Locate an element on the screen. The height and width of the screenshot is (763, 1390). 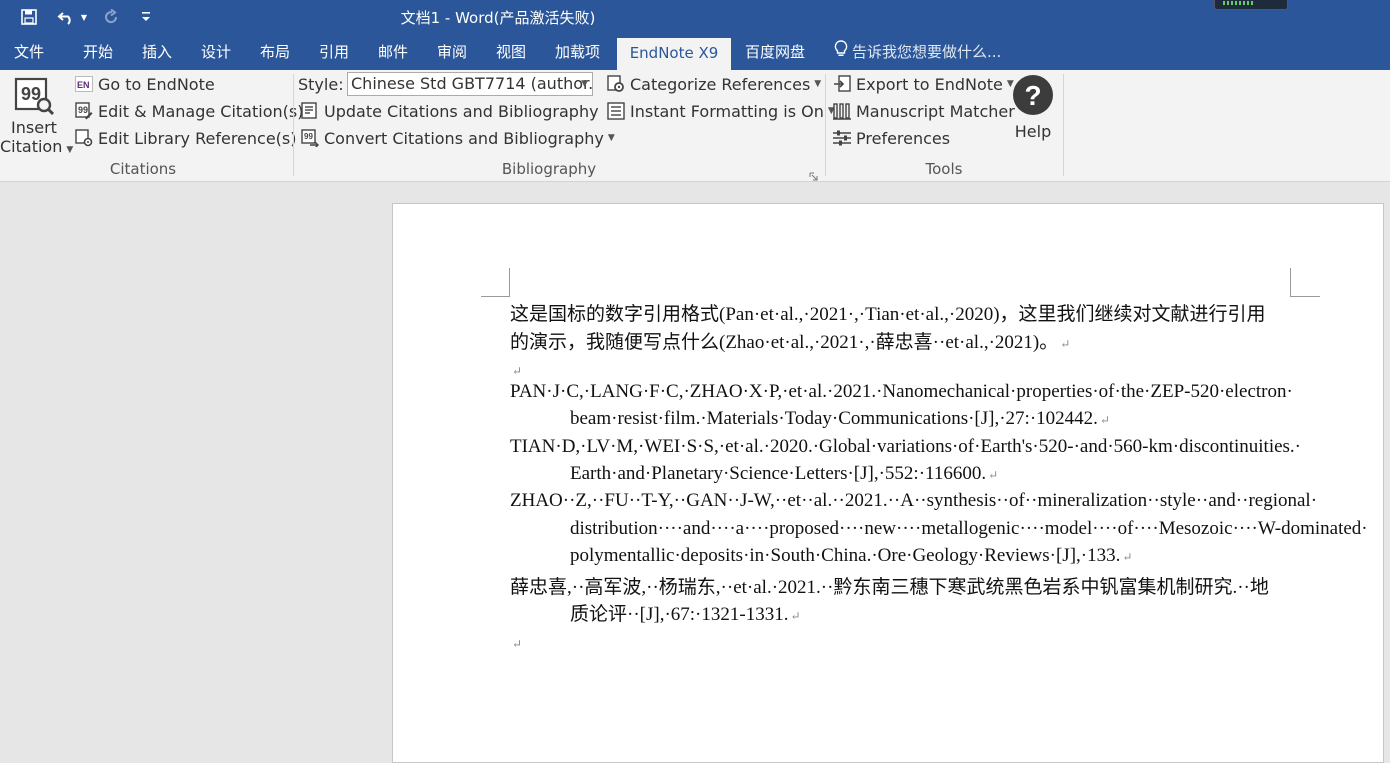
convert-citations-label: Convert Citations and Bibliography is located at coordinates (464, 138).